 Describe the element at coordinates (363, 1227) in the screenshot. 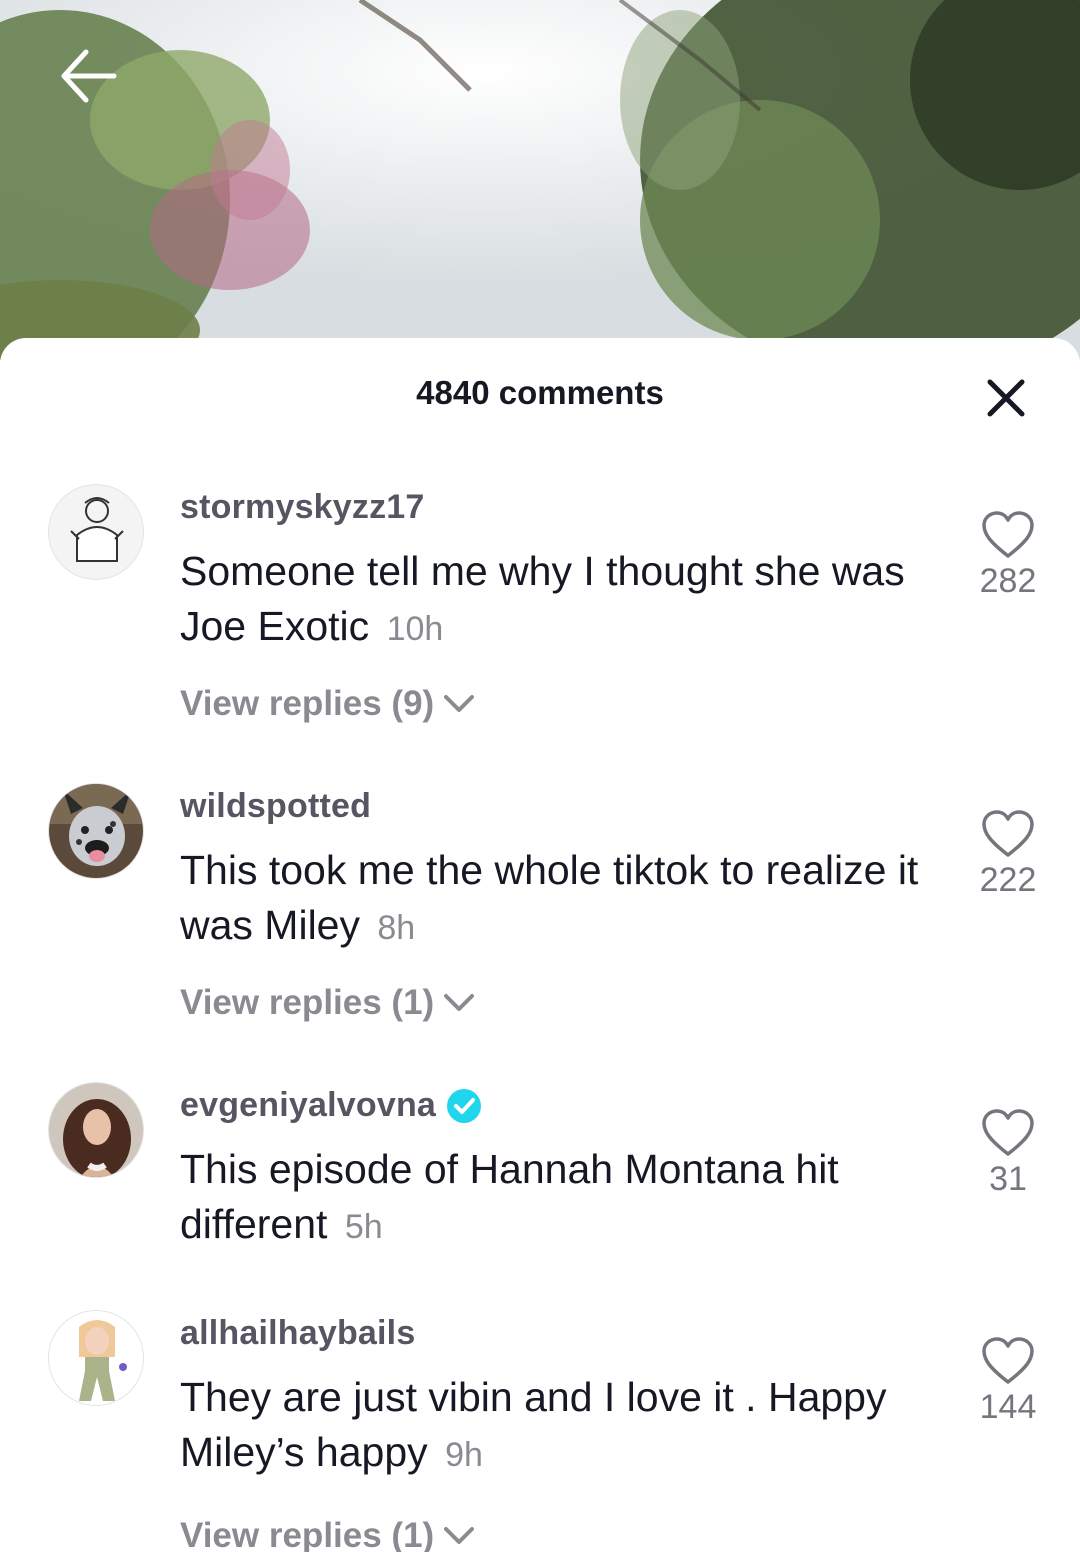

I see `comment-timestamp: 5h` at that location.